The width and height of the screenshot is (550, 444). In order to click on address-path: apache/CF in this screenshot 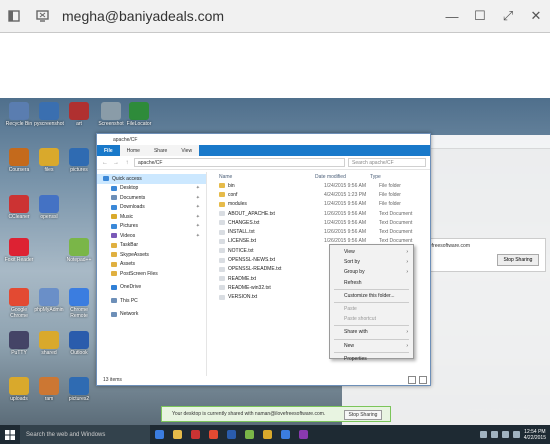, I will do `click(239, 162)`.